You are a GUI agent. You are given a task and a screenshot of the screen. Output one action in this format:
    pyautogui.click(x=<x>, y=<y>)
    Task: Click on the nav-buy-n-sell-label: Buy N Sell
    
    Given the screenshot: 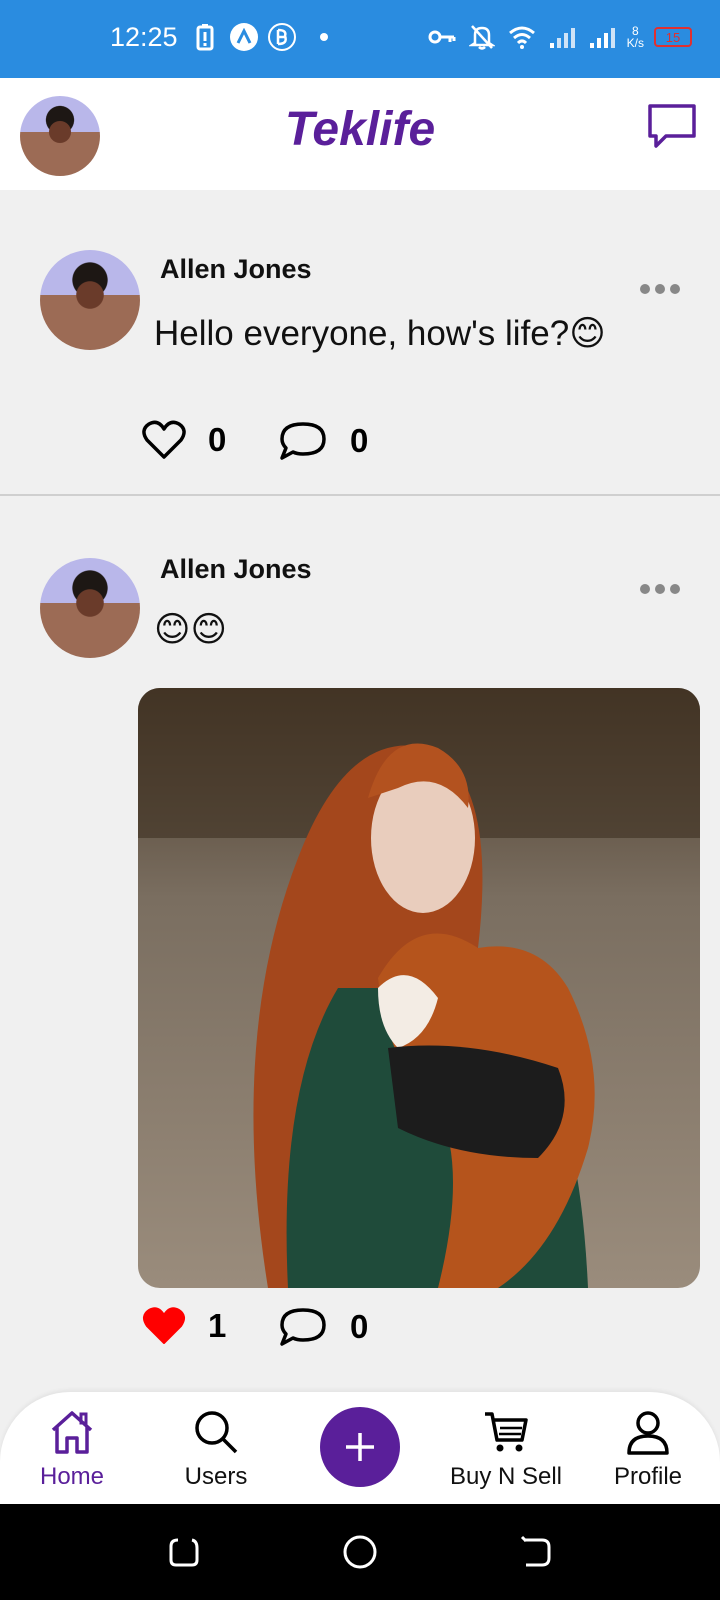 What is the action you would take?
    pyautogui.click(x=506, y=1476)
    